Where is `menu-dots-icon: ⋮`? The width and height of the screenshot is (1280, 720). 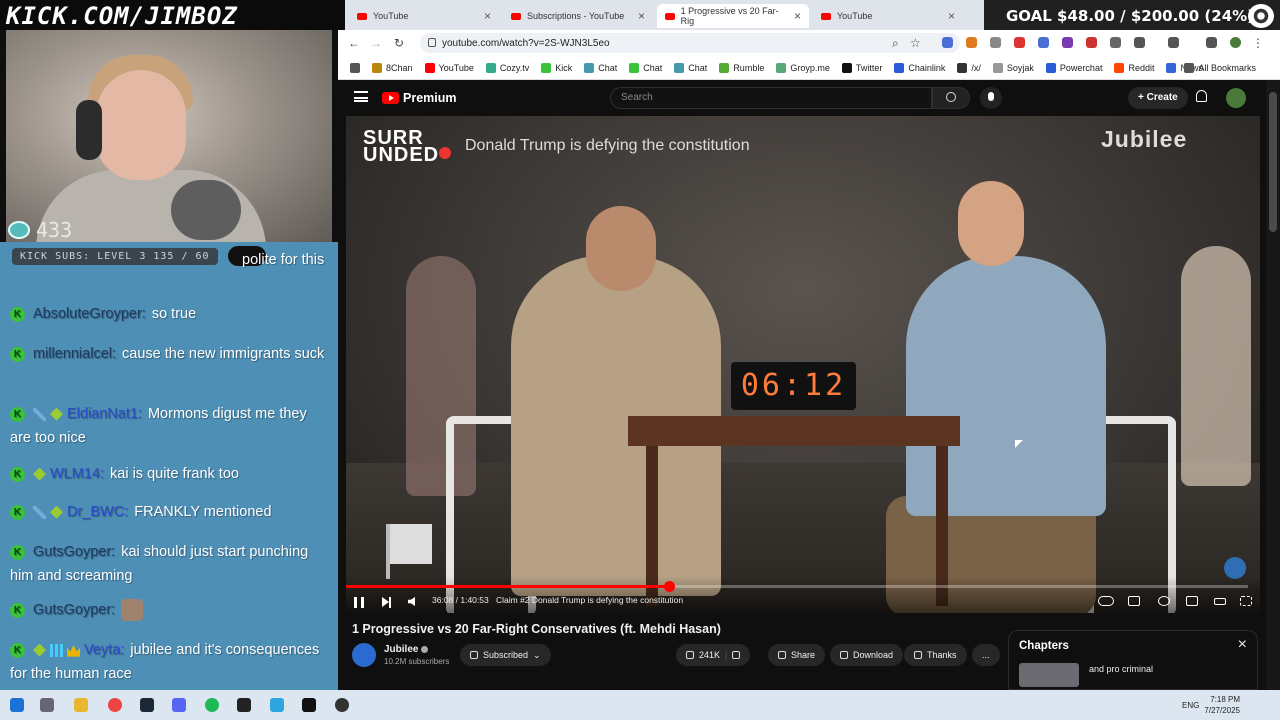
menu-dots-icon: ⋮ is located at coordinates (1258, 43).